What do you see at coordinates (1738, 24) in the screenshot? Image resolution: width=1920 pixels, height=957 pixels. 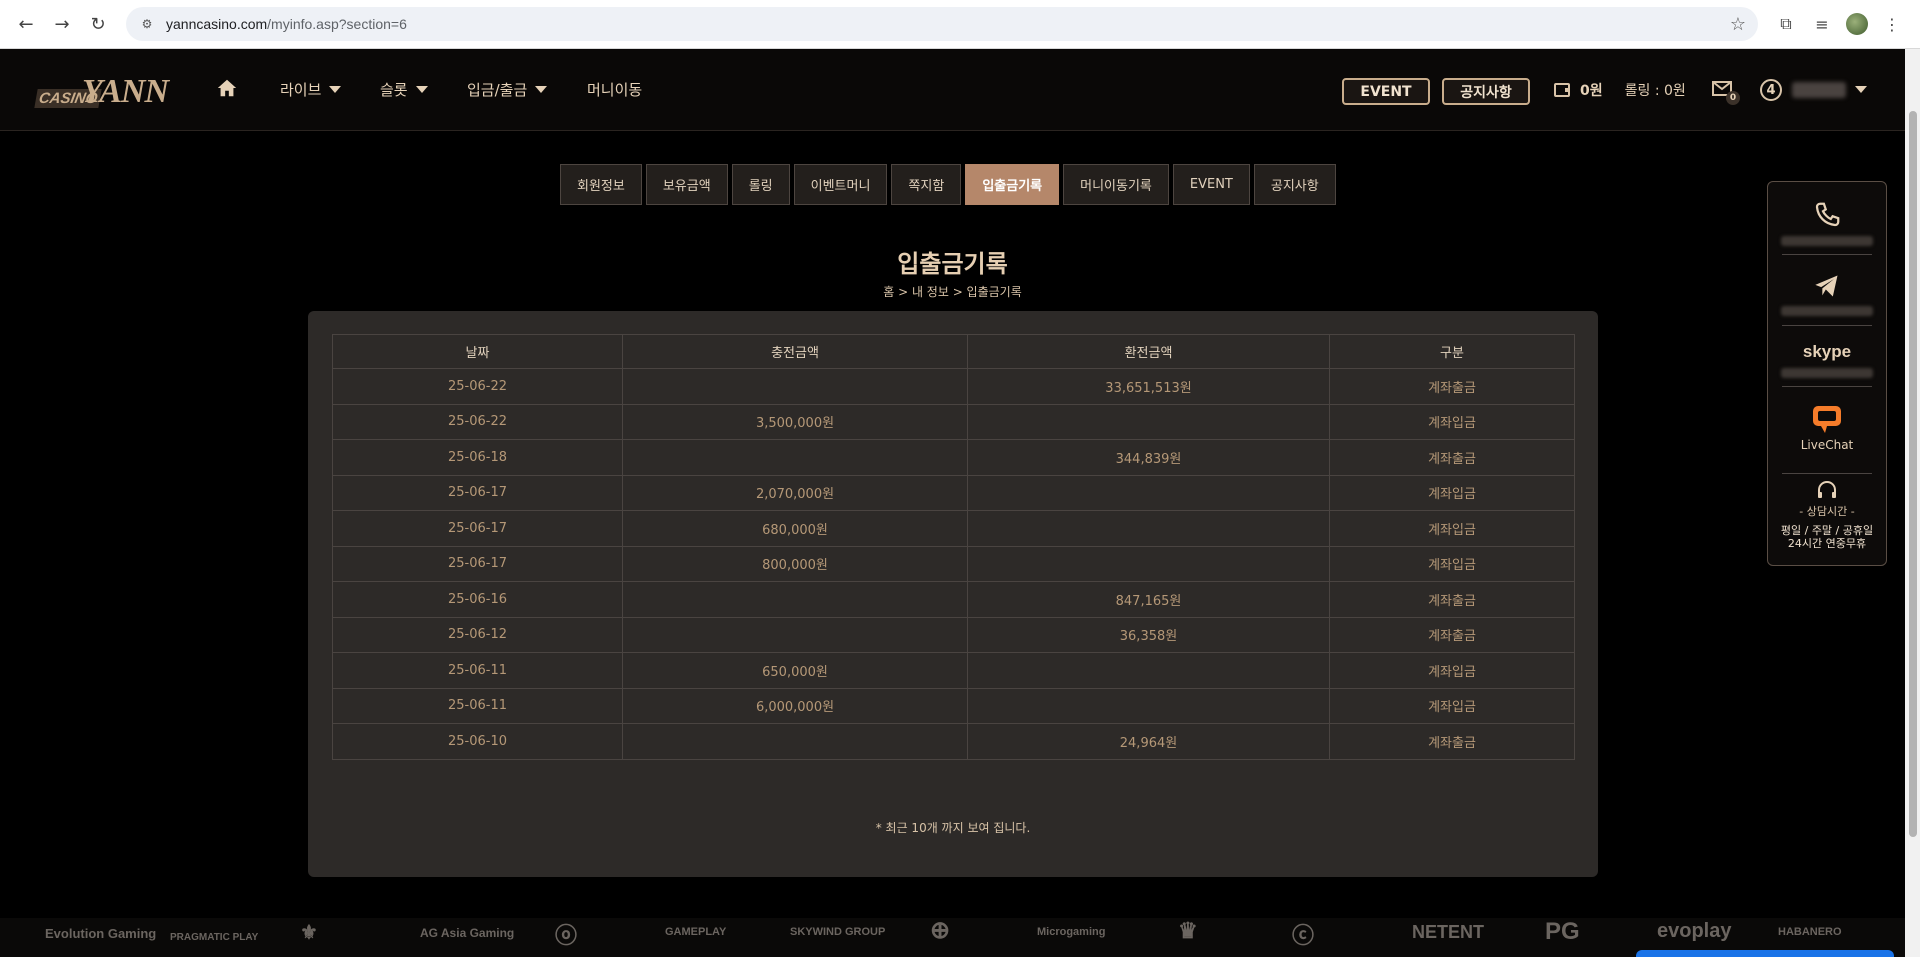 I see `bookmark-star-icon: ☆` at bounding box center [1738, 24].